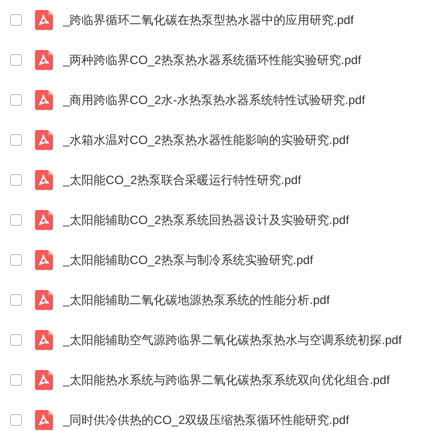 Image resolution: width=431 pixels, height=431 pixels. I want to click on file-name: _水箱水温对CO_2热泵热水器性能影响的实验研究.pdf, so click(206, 140).